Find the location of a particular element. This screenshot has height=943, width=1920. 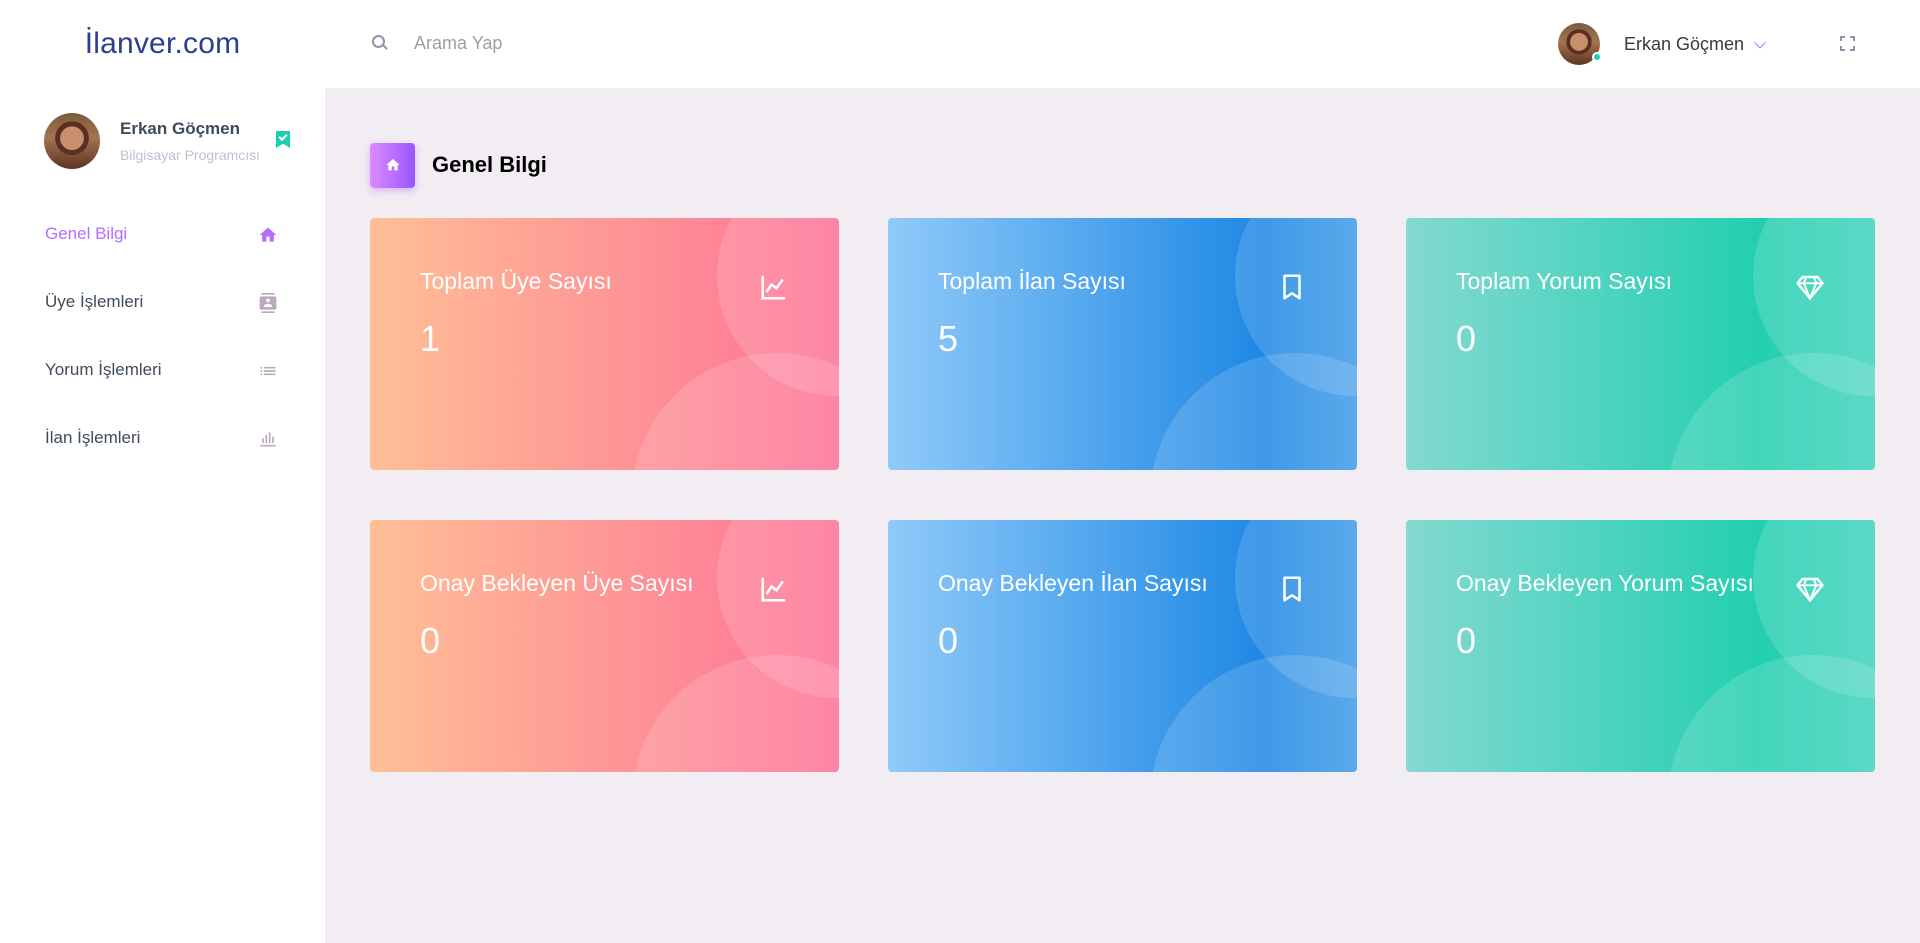

search-icon is located at coordinates (380, 43).